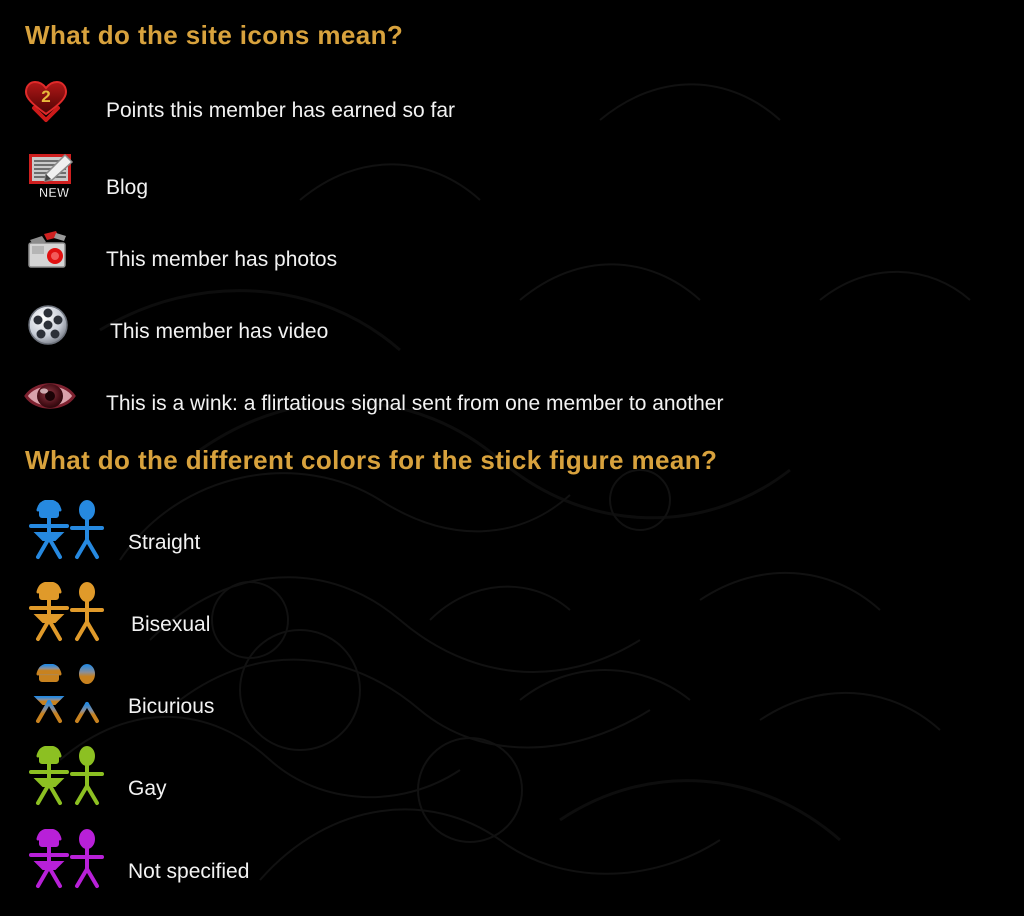 The width and height of the screenshot is (1024, 916). I want to click on legend-label-straight: Straight, so click(164, 542).